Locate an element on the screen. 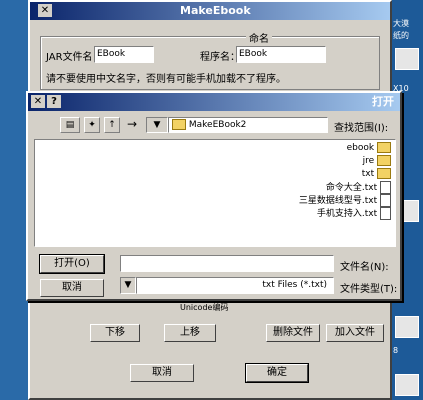 This screenshot has height=400, width=423. item-name: jre is located at coordinates (368, 161).